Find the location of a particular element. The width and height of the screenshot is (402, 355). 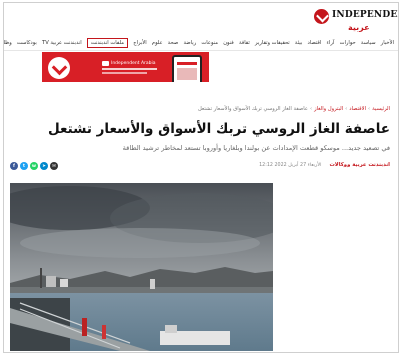

ad-phone-image is located at coordinates (187, 68).